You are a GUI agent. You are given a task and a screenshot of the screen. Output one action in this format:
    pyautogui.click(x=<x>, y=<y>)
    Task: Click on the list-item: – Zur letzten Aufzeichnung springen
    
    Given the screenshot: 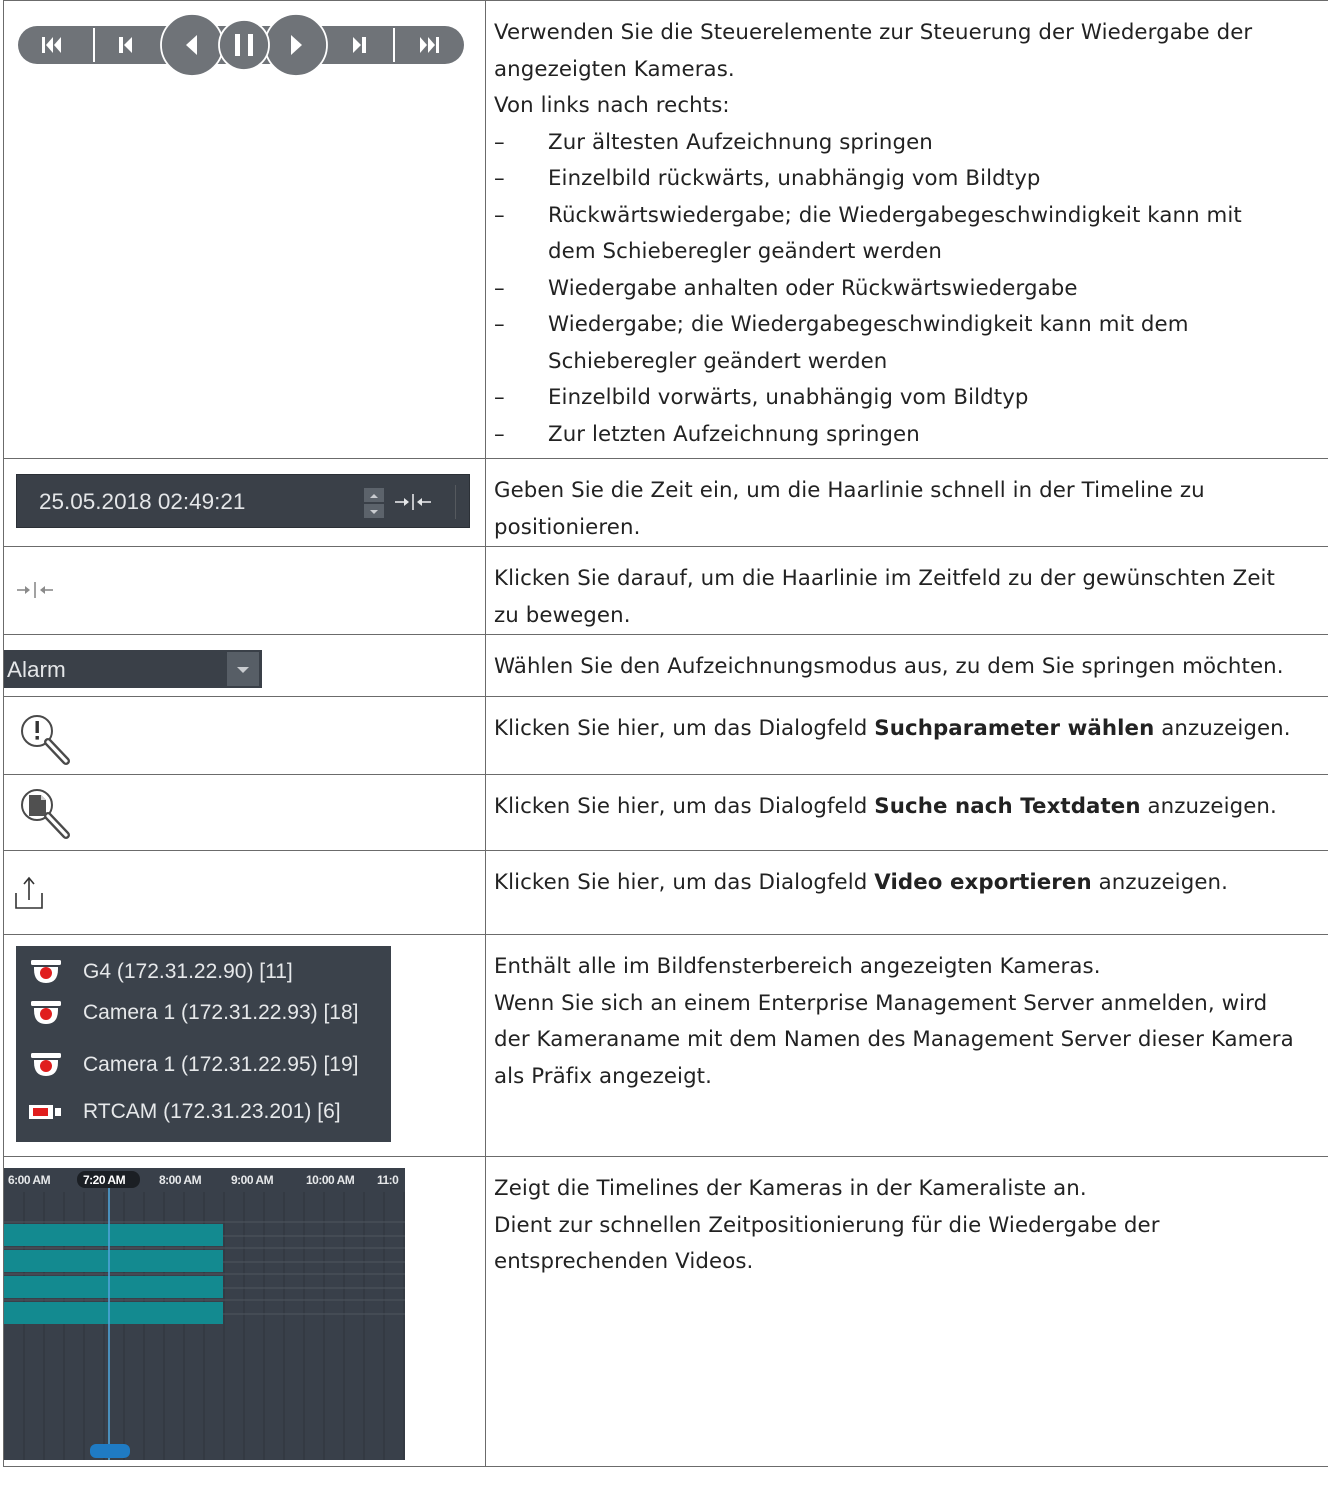 What is the action you would take?
    pyautogui.click(x=911, y=435)
    